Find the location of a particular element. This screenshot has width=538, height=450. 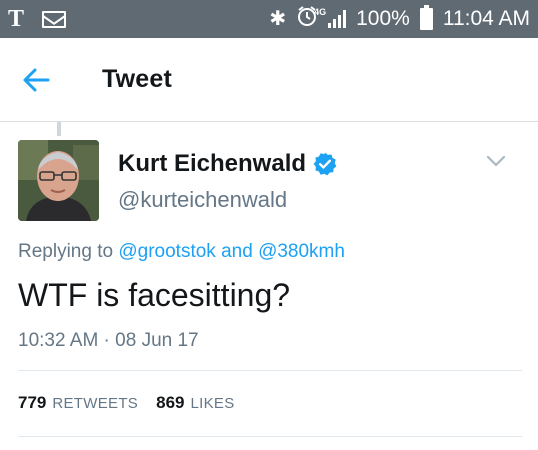

bluetooth-icon: ✱ is located at coordinates (278, 19).